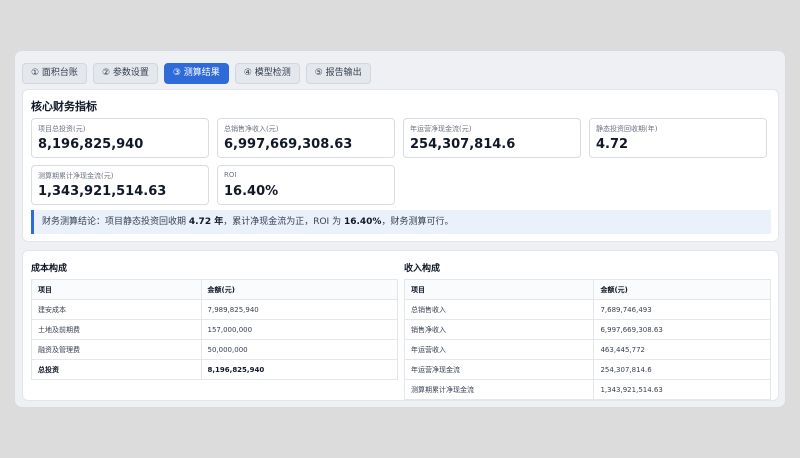 The height and width of the screenshot is (458, 800). I want to click on metric-card-roi: ROI 16.40%, so click(306, 185).